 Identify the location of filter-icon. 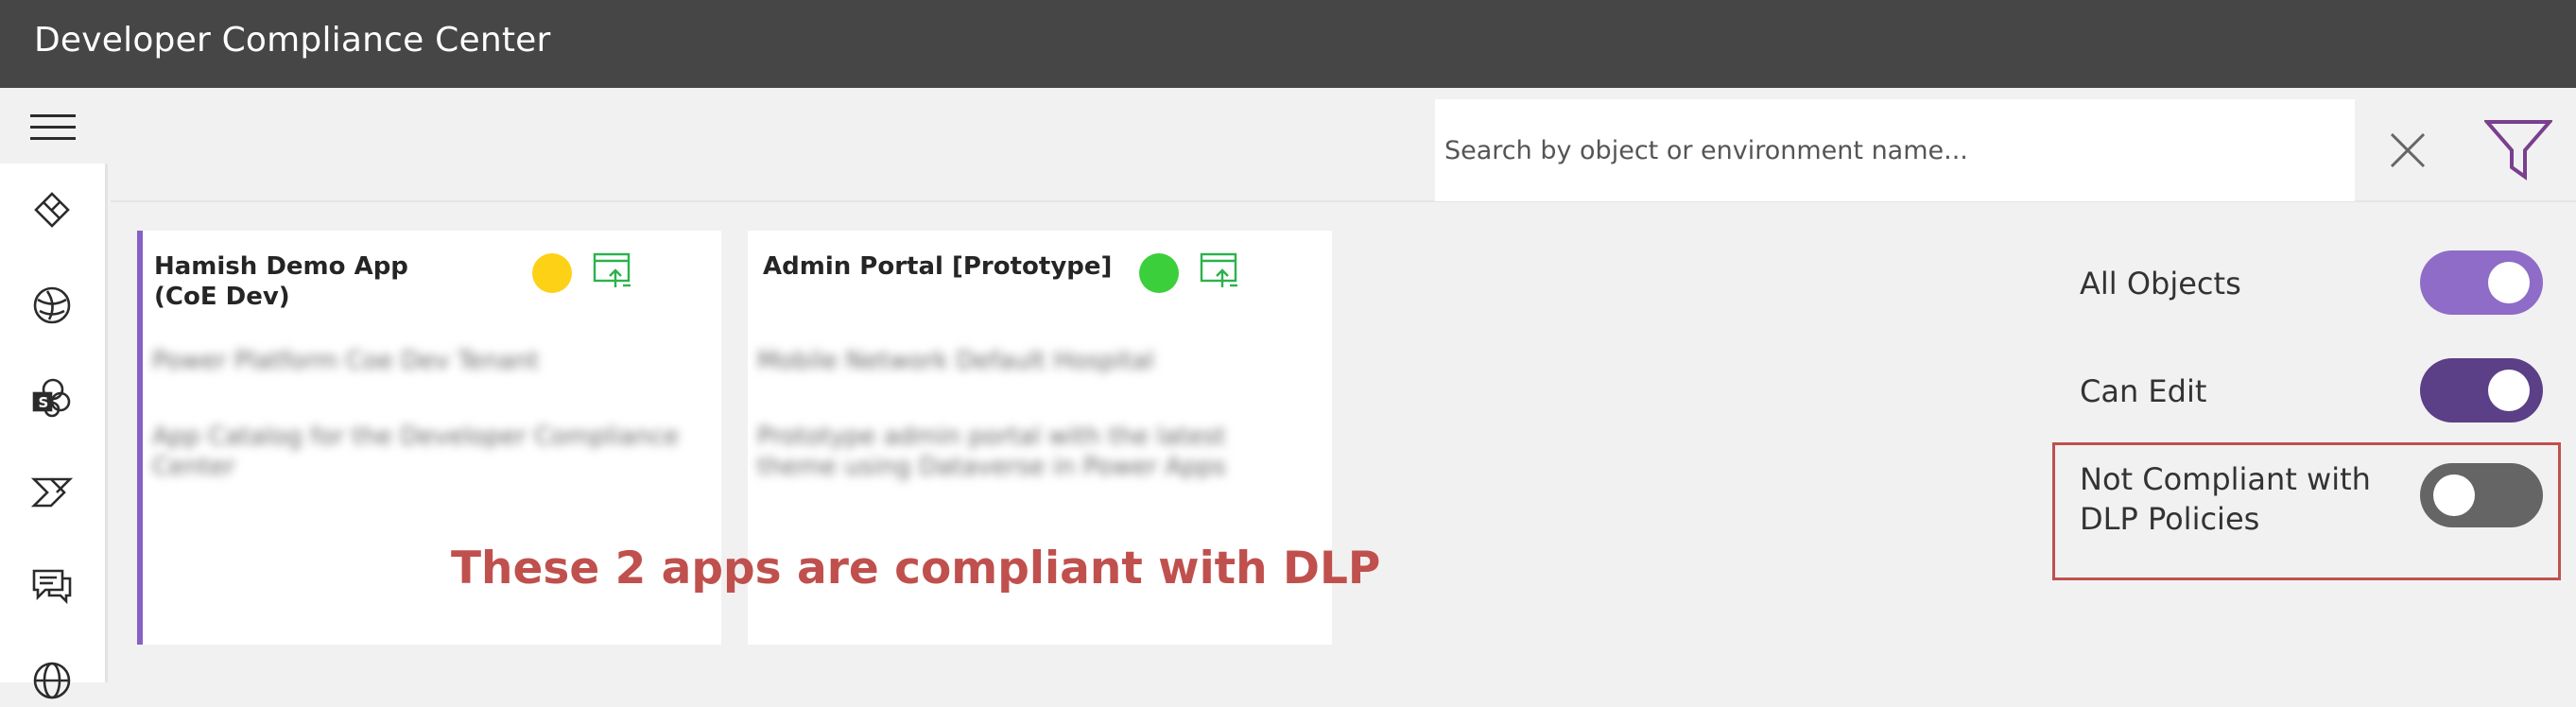
(2518, 149).